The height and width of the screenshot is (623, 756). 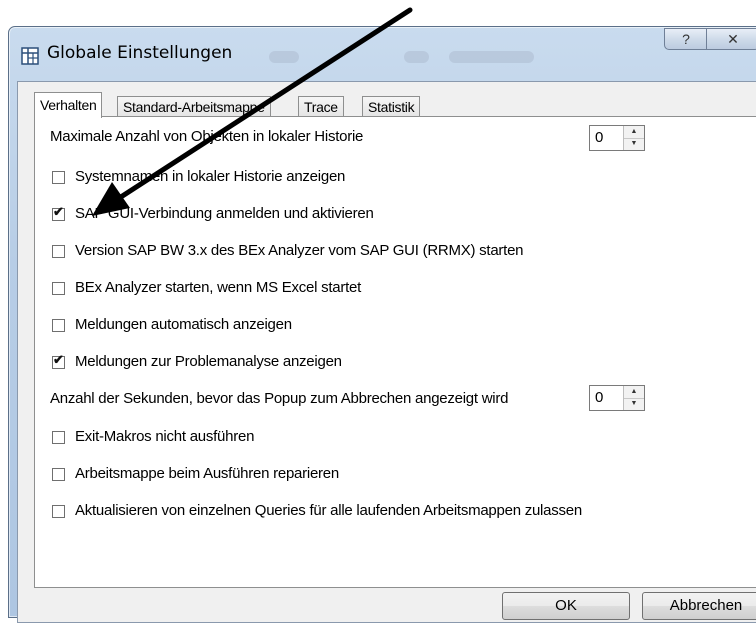 What do you see at coordinates (194, 106) in the screenshot?
I see `tab-standard-arbeitsmappe: Standard-Arbeitsmappe` at bounding box center [194, 106].